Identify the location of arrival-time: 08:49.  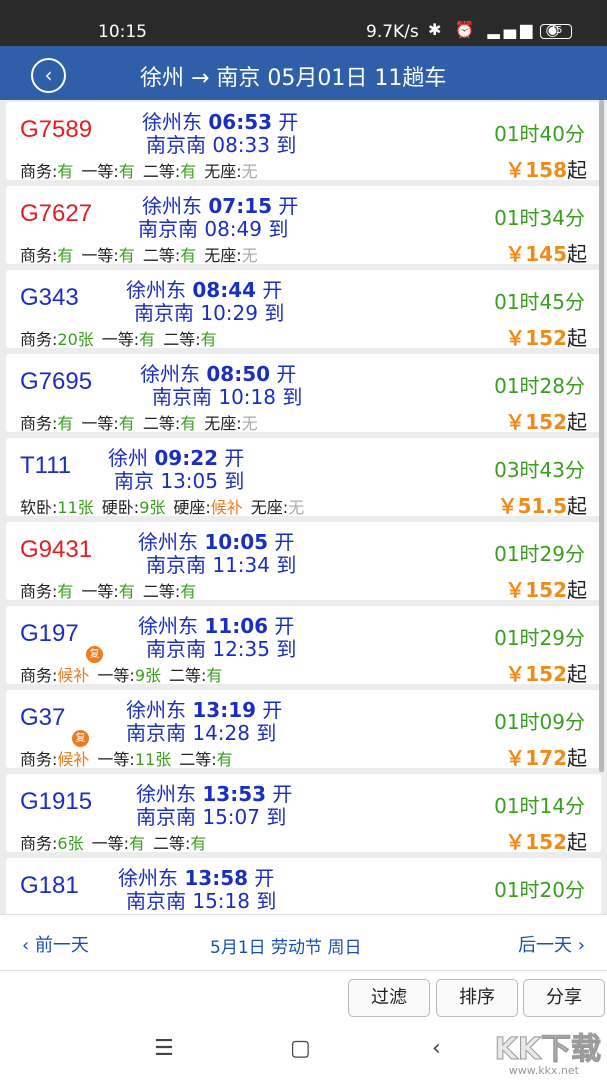
(233, 229).